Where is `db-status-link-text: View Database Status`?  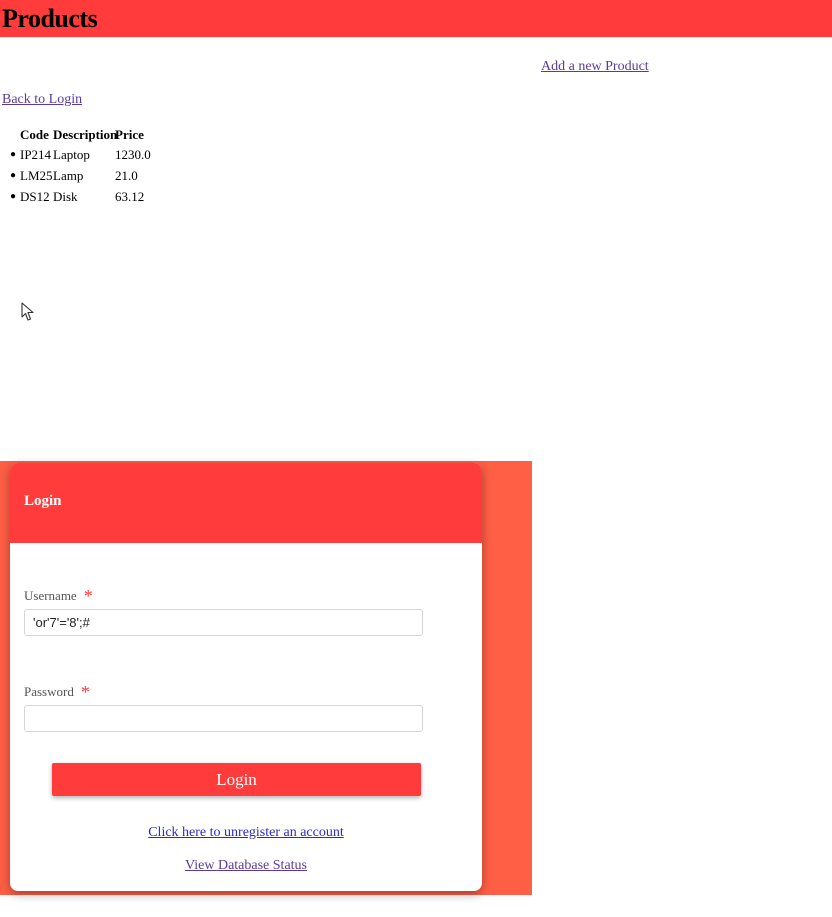
db-status-link-text: View Database Status is located at coordinates (246, 865).